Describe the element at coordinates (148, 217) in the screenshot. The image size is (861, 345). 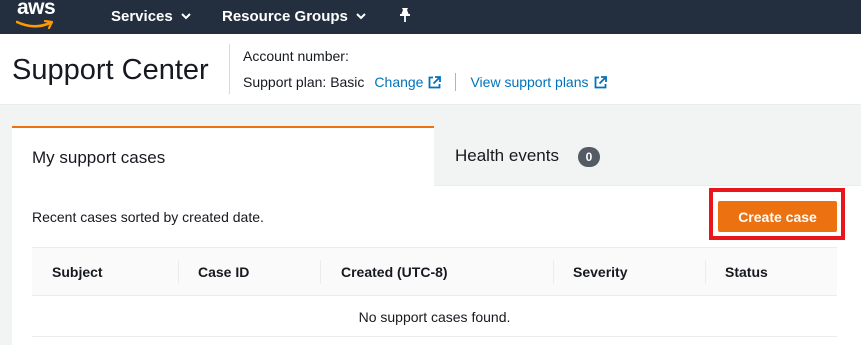
I see `cases-caption: Recent cases sorted by created date.` at that location.